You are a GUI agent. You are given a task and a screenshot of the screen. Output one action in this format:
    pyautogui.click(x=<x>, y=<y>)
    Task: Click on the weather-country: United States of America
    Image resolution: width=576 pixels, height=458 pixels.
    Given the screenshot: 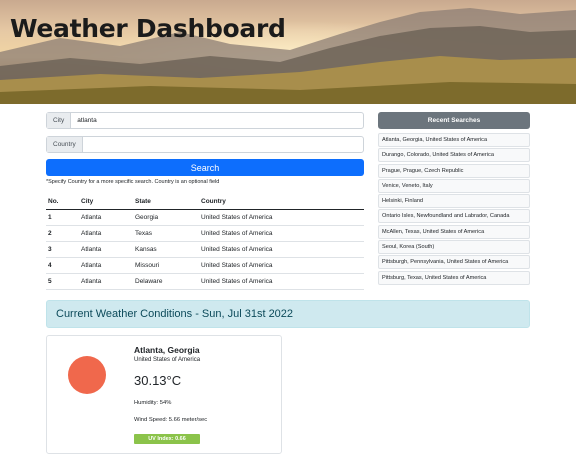 What is the action you would take?
    pyautogui.click(x=167, y=360)
    